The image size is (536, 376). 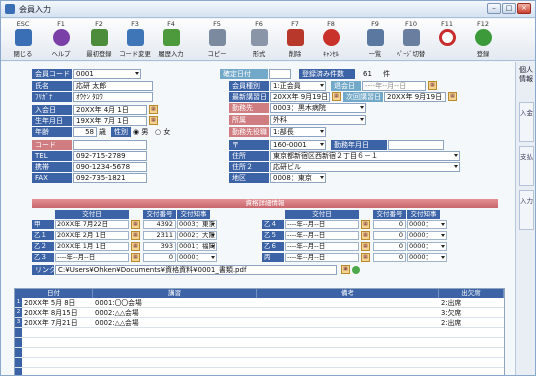 I want to click on fix-date-field, so click(x=280, y=74).